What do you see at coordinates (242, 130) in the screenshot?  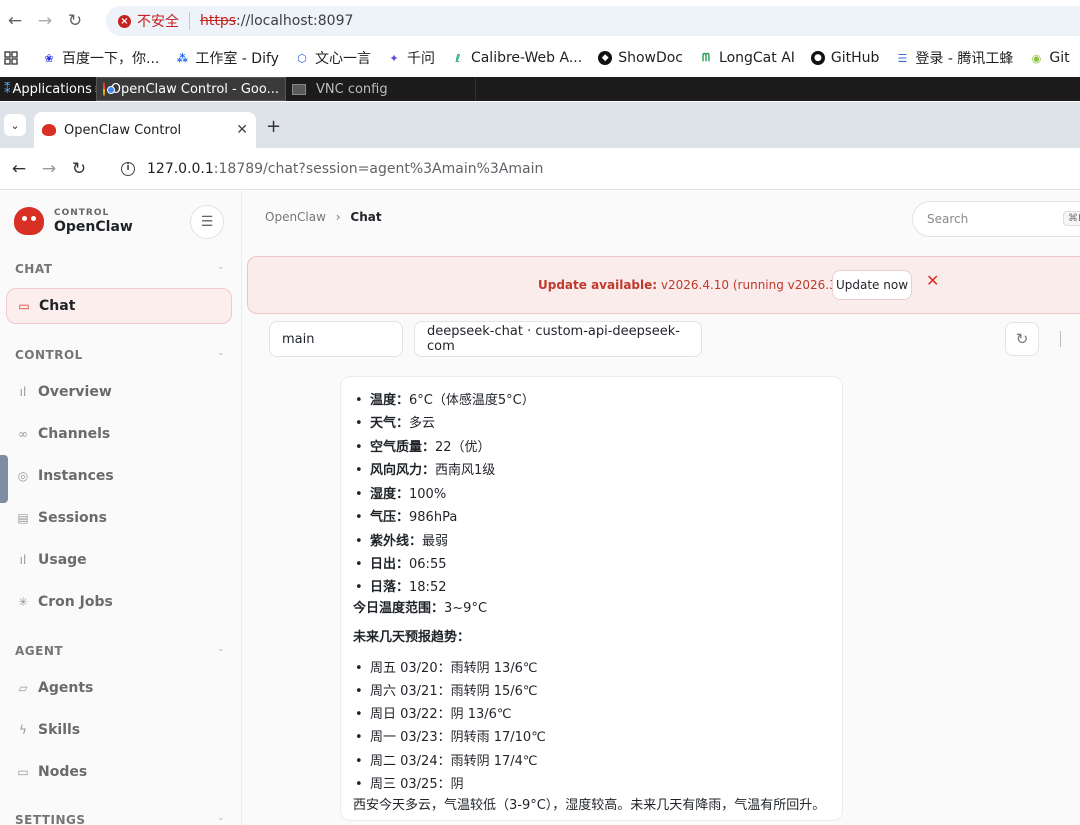 I see `close-tab-icon: ✕` at bounding box center [242, 130].